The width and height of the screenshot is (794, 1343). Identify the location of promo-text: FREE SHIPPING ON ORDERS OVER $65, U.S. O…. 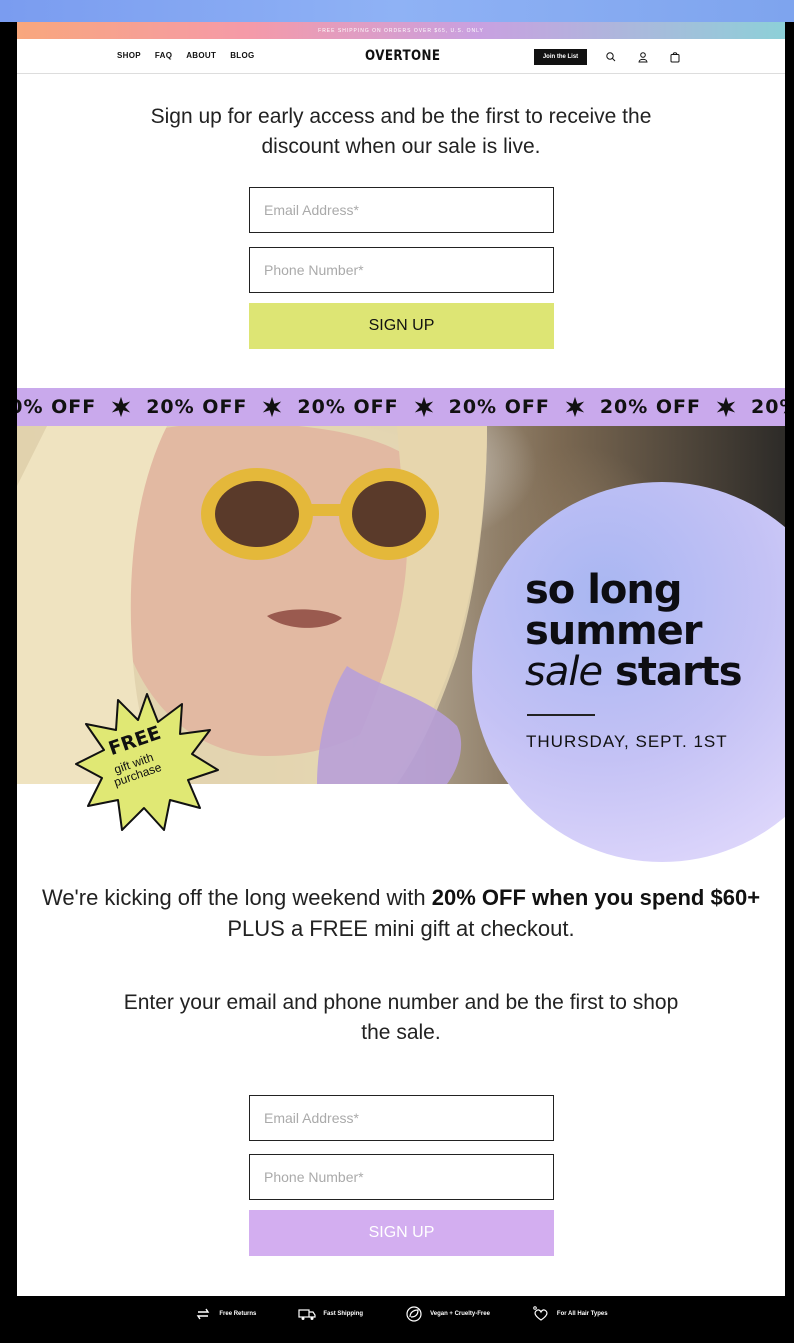
(401, 30).